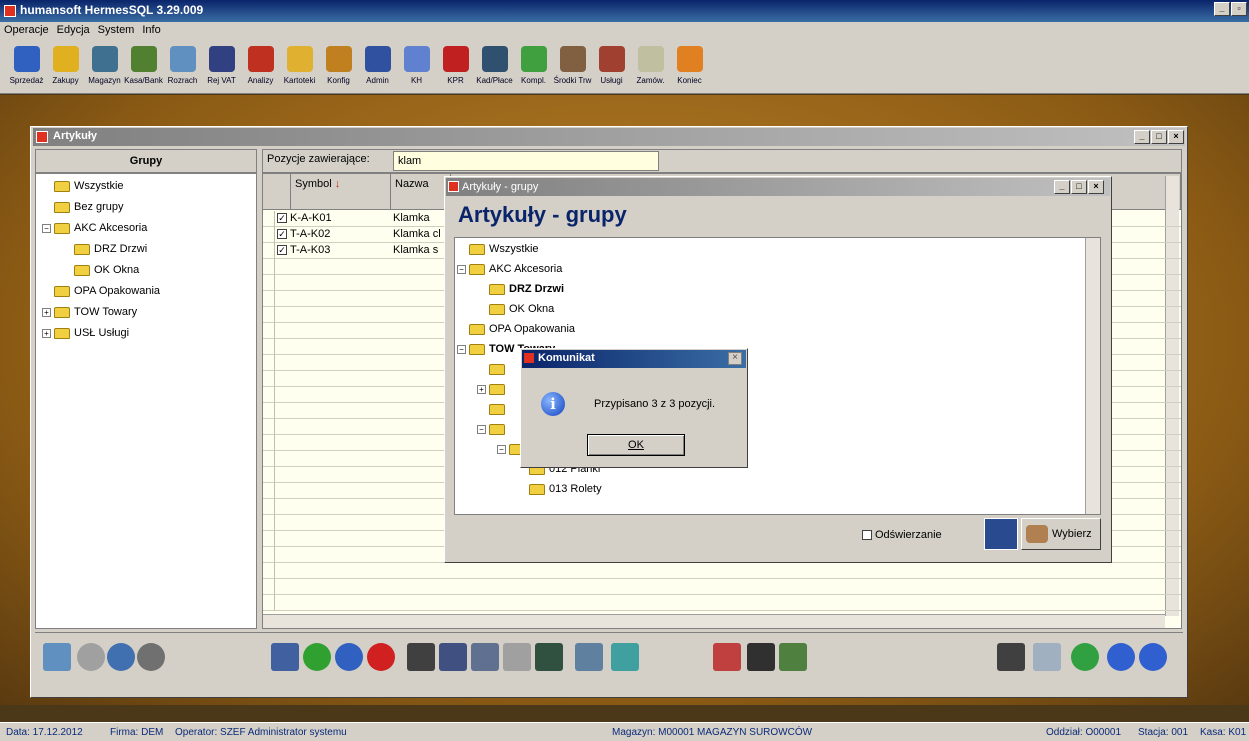 This screenshot has width=1249, height=741. What do you see at coordinates (625, 657) in the screenshot?
I see `copy-icon` at bounding box center [625, 657].